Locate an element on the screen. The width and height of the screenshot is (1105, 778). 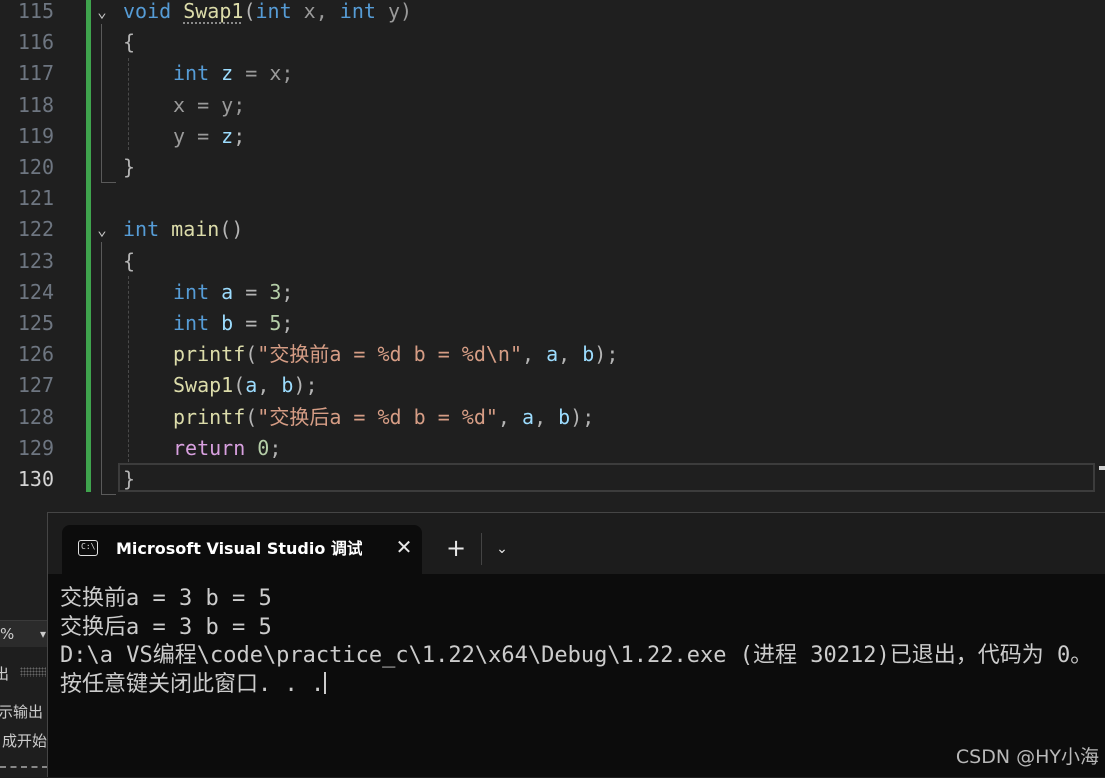
line-number: 116 is located at coordinates (35, 42).